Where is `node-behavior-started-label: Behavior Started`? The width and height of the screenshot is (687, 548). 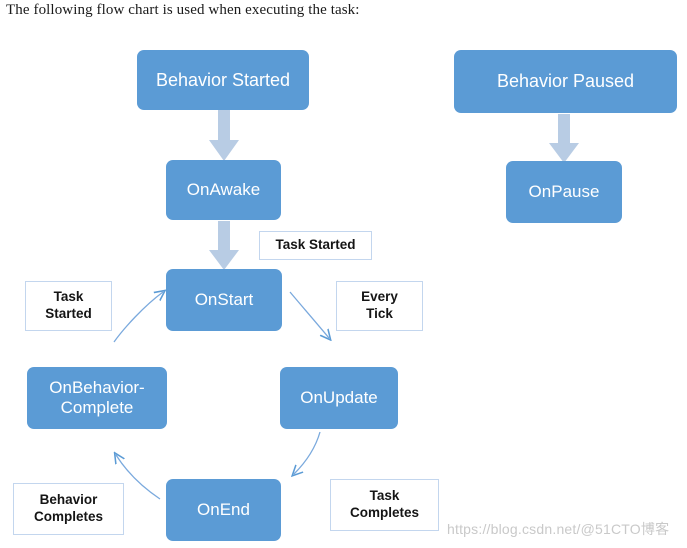
node-behavior-started-label: Behavior Started is located at coordinates (223, 79).